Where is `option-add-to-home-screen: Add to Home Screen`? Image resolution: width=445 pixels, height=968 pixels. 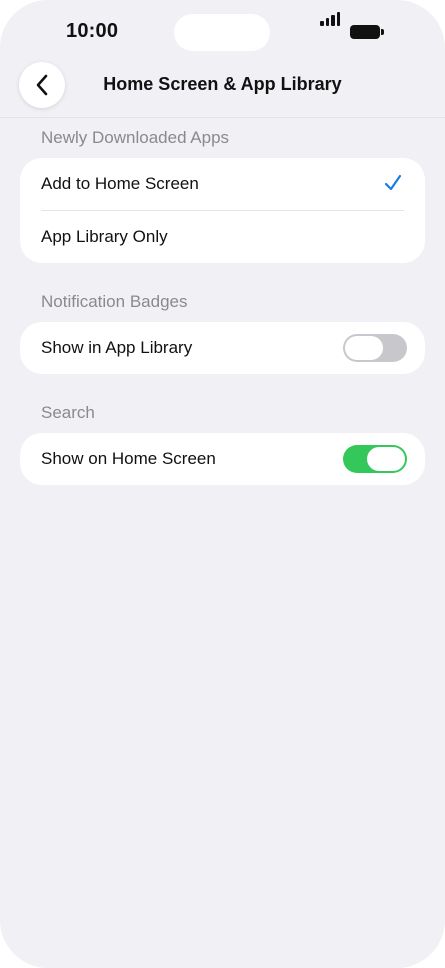
option-add-to-home-screen: Add to Home Screen is located at coordinates (222, 184).